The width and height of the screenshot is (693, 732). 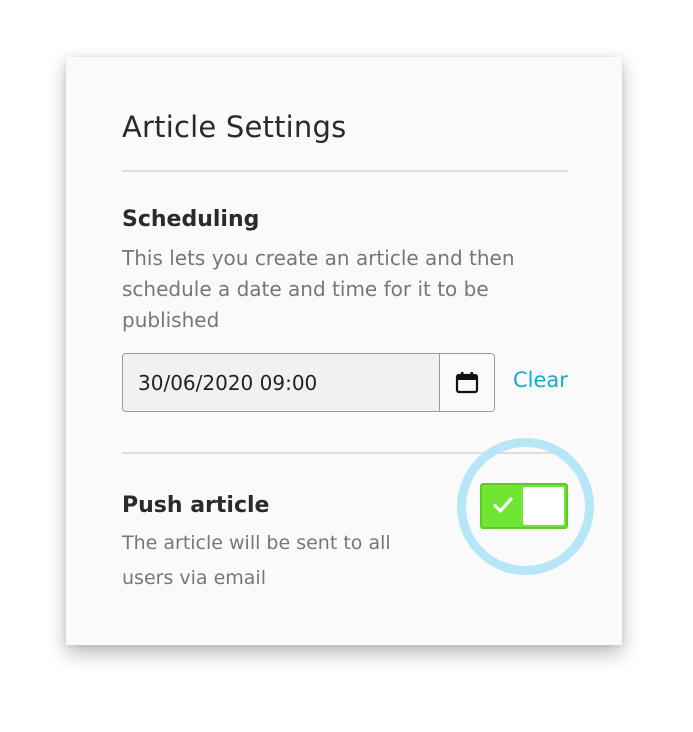 What do you see at coordinates (540, 380) in the screenshot?
I see `clear-date-link: Clear` at bounding box center [540, 380].